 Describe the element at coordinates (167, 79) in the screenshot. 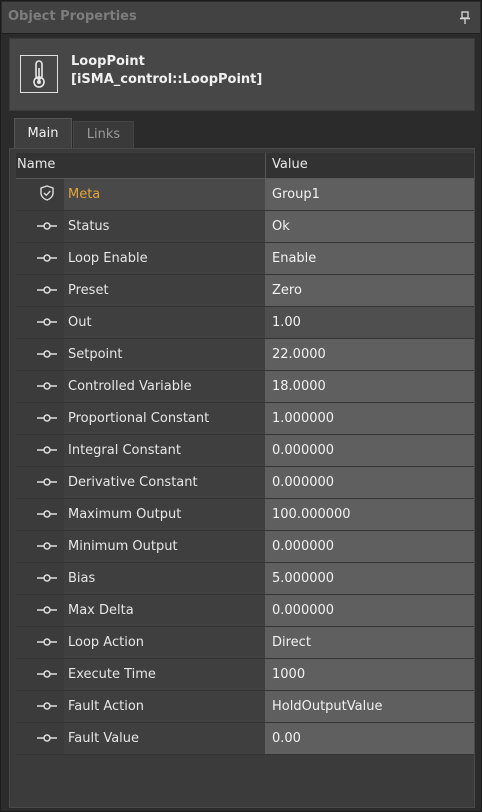

I see `object-type: [iSMA_control::LoopPoint]` at that location.